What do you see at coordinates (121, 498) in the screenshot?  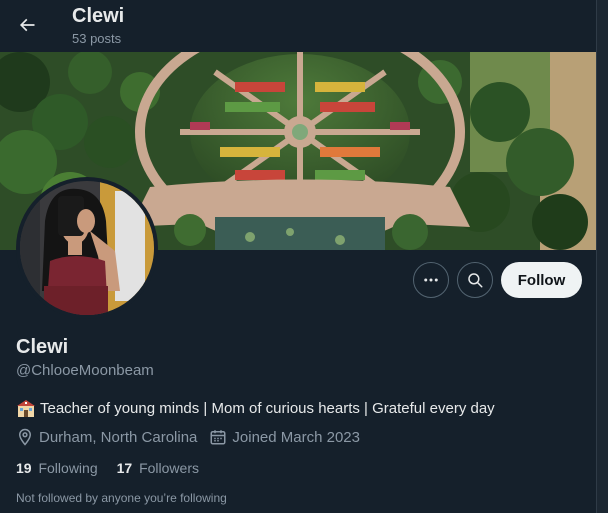 I see `mutual-followers-note: Not followed by anyone you’re following` at bounding box center [121, 498].